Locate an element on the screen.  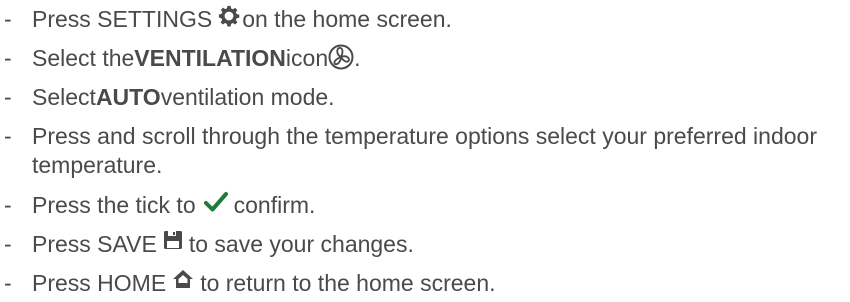
fan-icon is located at coordinates (341, 57).